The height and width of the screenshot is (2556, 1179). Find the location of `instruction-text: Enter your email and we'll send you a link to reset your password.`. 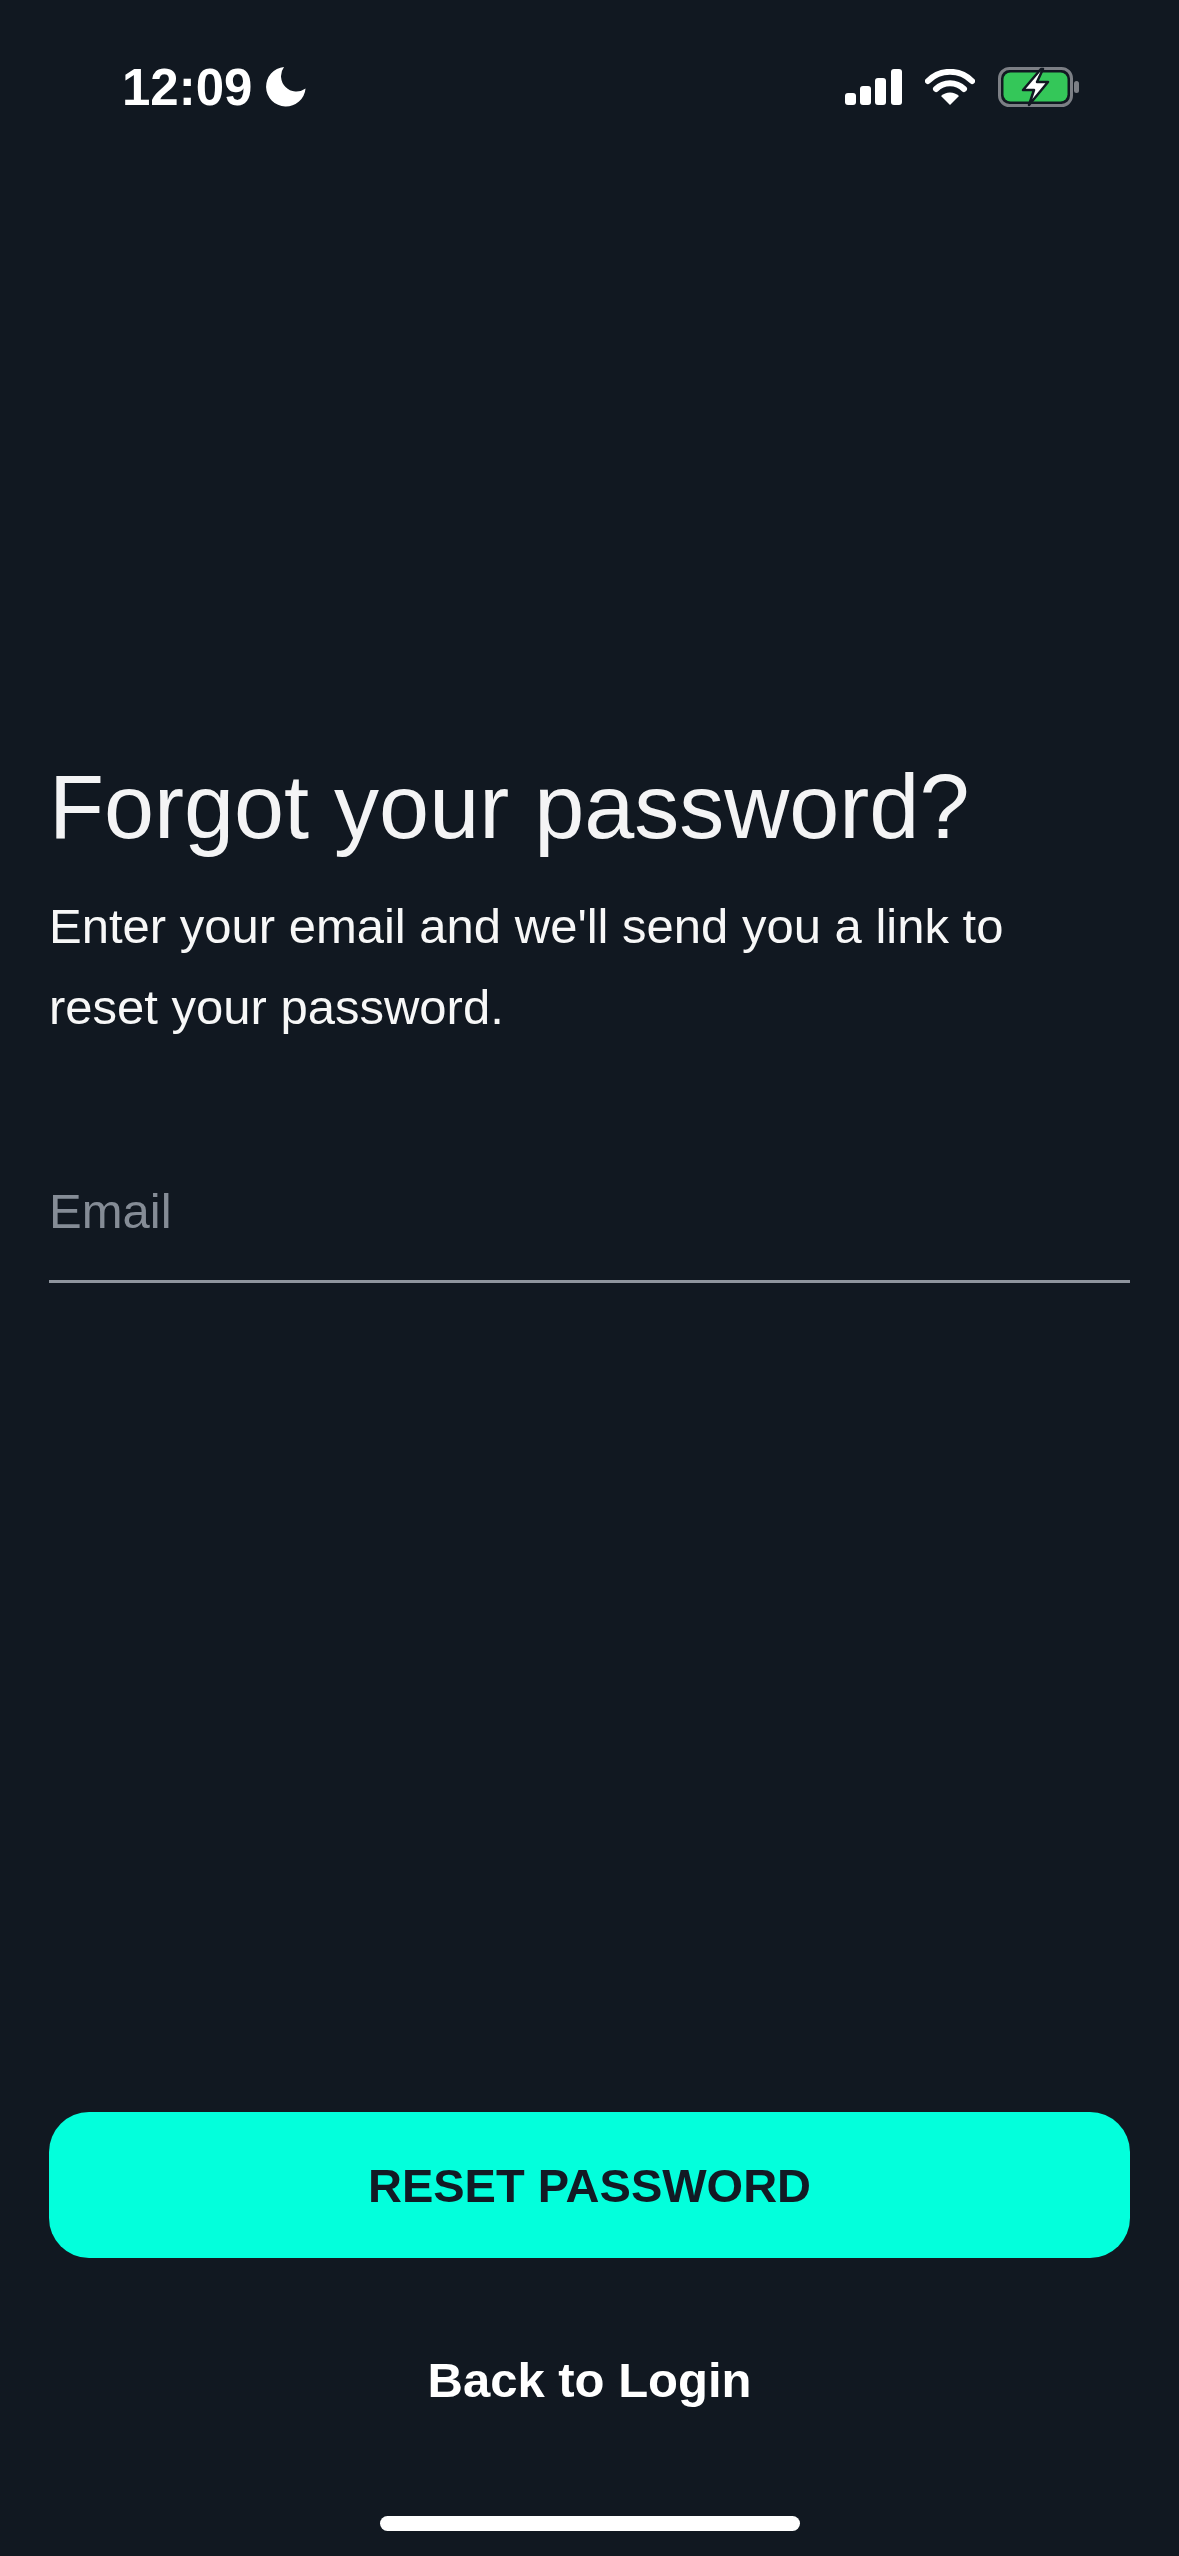

instruction-text: Enter your email and we'll send you a link to reset your password. is located at coordinates (527, 967).